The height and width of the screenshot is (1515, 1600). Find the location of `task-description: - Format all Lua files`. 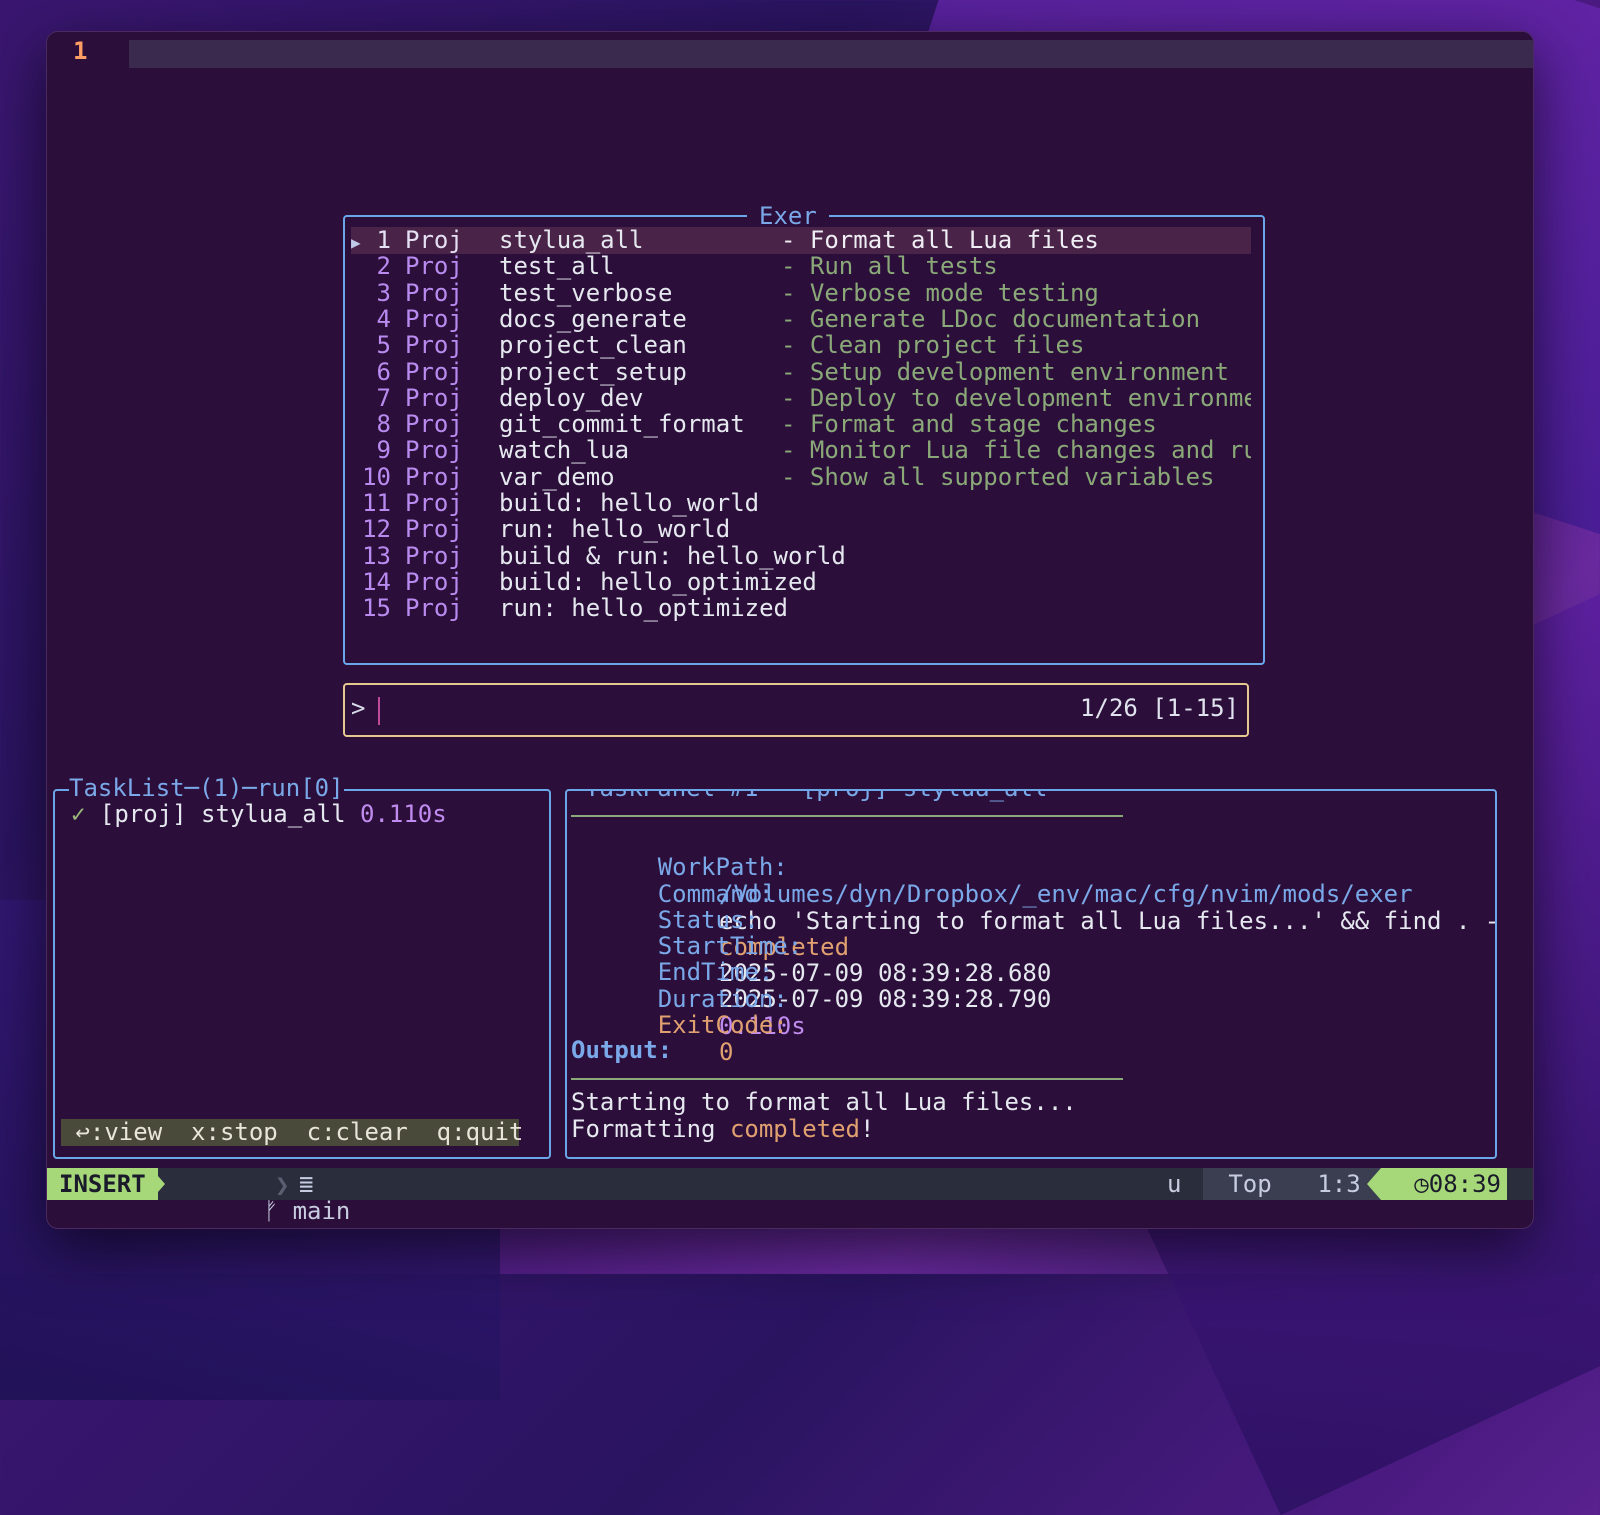

task-description: - Format all Lua files is located at coordinates (940, 240).